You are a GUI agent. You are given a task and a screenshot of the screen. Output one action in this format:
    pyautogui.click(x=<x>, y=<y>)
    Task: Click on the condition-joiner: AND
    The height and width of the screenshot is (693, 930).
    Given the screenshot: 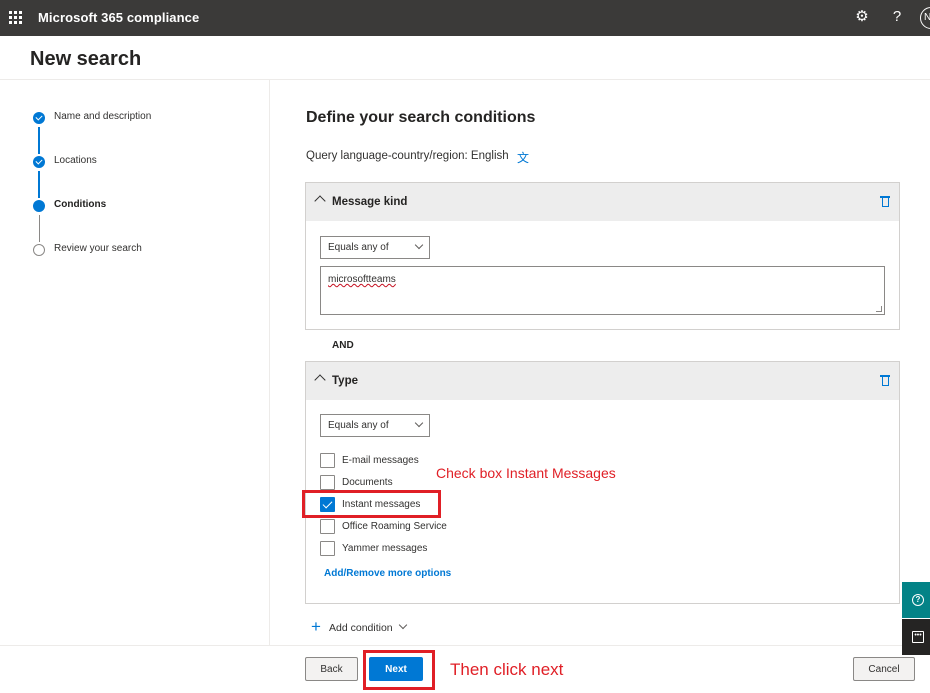 What is the action you would take?
    pyautogui.click(x=343, y=345)
    